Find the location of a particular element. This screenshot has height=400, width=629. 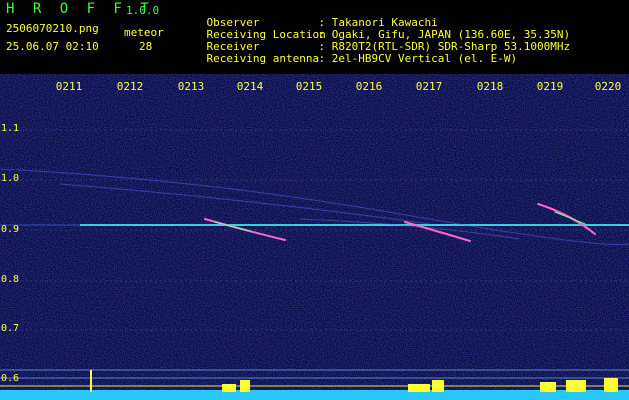

y-tick-label: 1.1 is located at coordinates (10, 128).